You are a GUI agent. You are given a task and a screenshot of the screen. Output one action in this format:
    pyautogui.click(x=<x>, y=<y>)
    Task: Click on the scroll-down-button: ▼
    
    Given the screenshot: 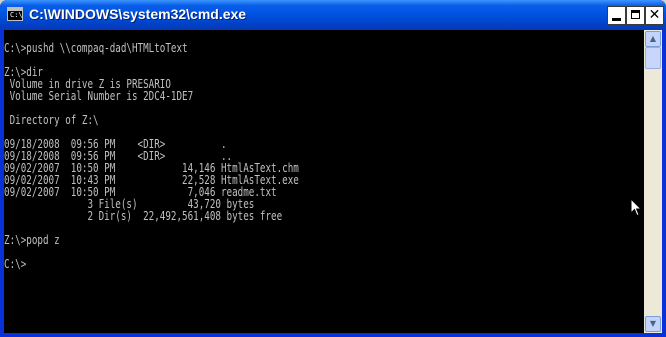 What is the action you would take?
    pyautogui.click(x=653, y=324)
    